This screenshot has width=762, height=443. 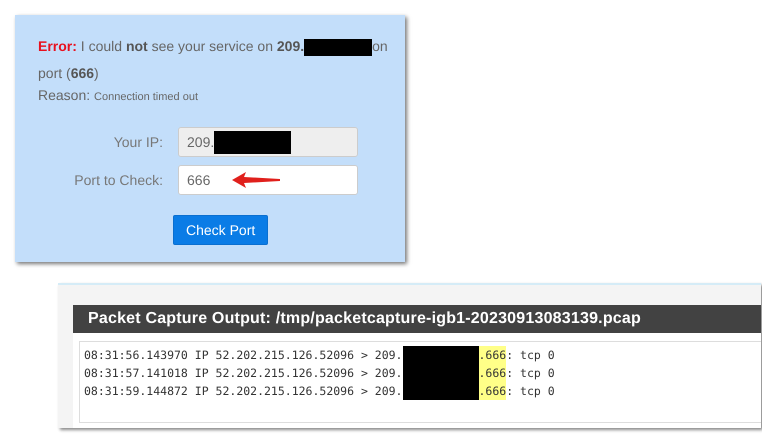 What do you see at coordinates (338, 47) in the screenshot?
I see `redaction-block` at bounding box center [338, 47].